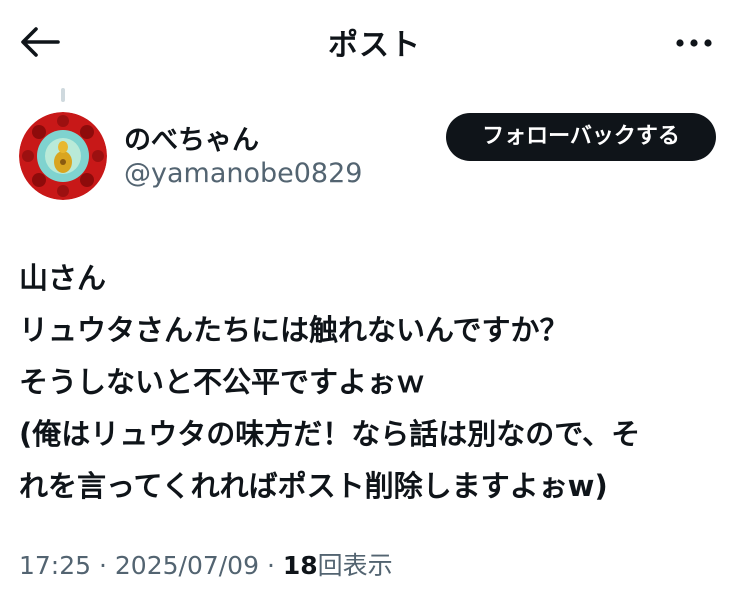 The image size is (749, 593). I want to click on views-count: 18, so click(300, 565).